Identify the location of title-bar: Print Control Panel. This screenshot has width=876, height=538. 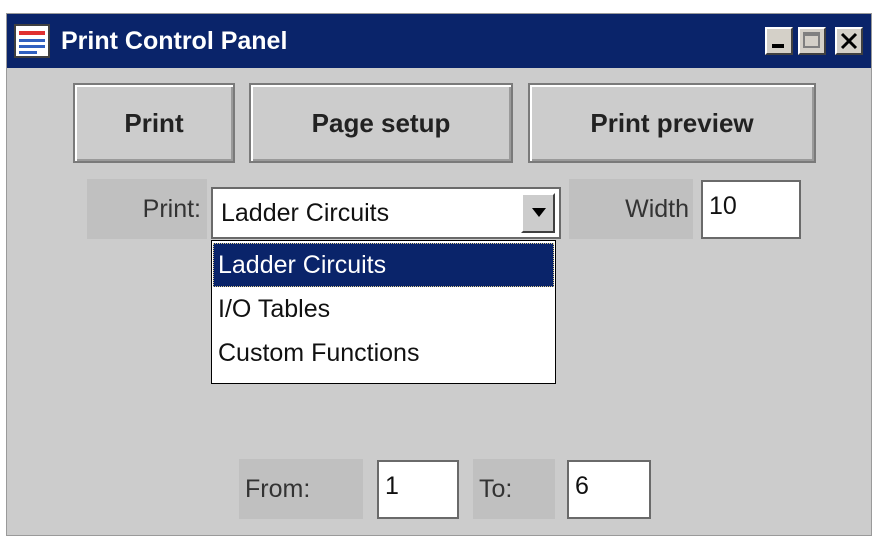
(439, 41).